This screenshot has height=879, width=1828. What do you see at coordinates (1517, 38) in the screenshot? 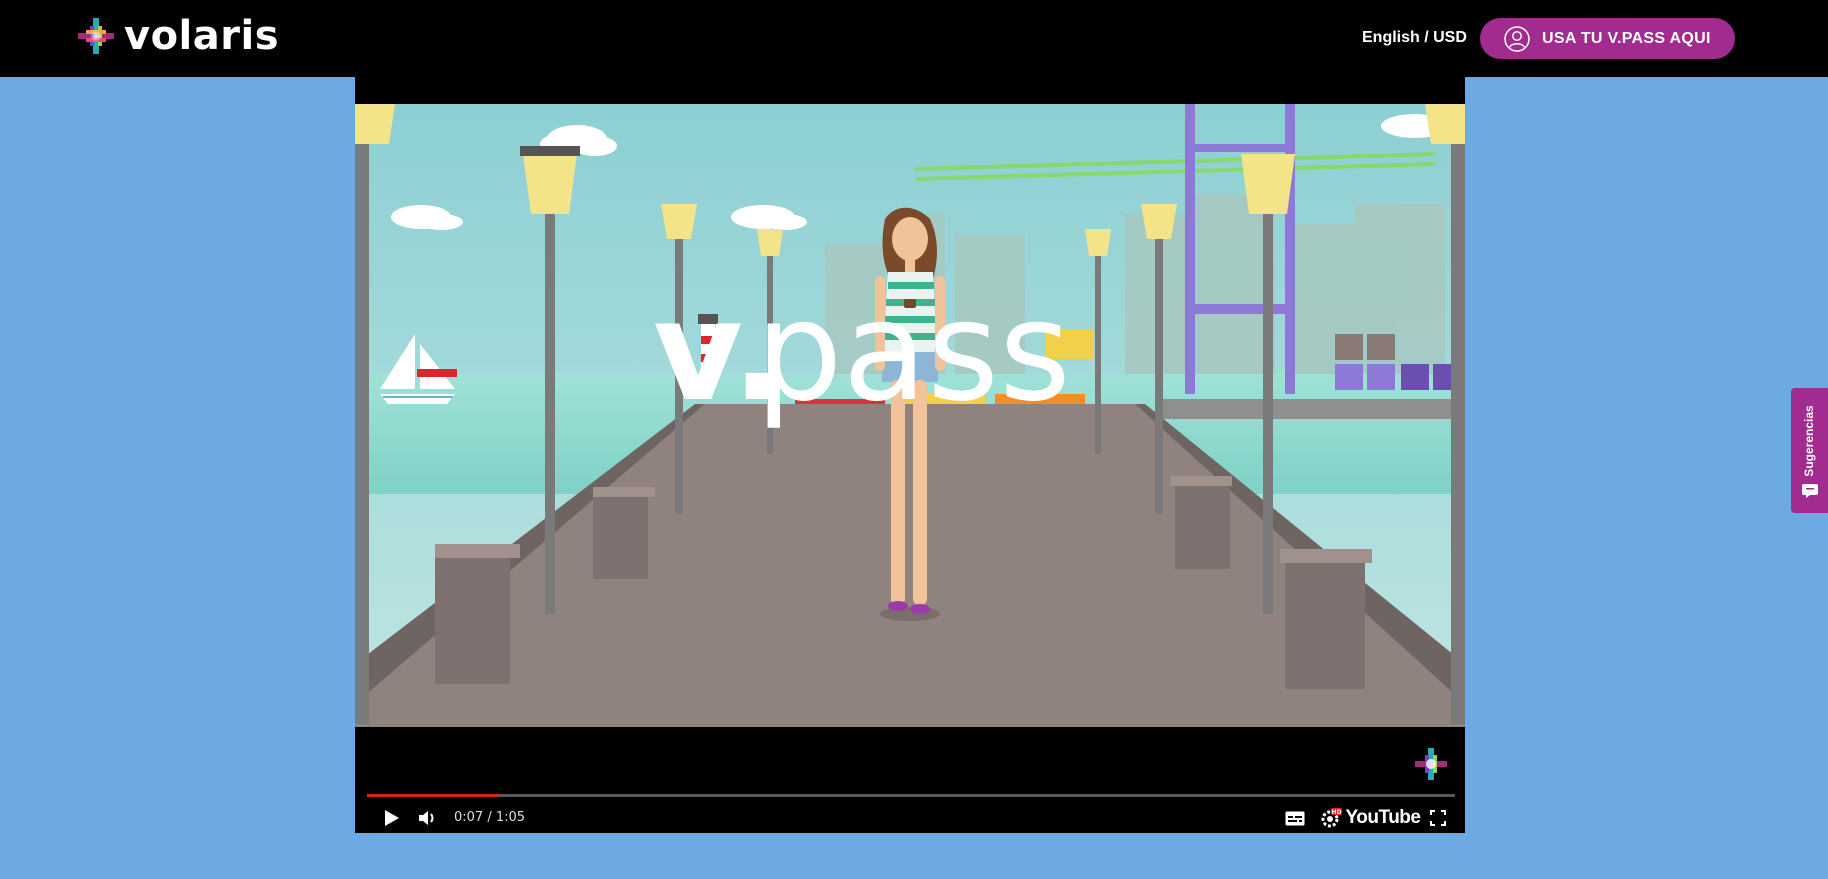
I see `user-icon` at bounding box center [1517, 38].